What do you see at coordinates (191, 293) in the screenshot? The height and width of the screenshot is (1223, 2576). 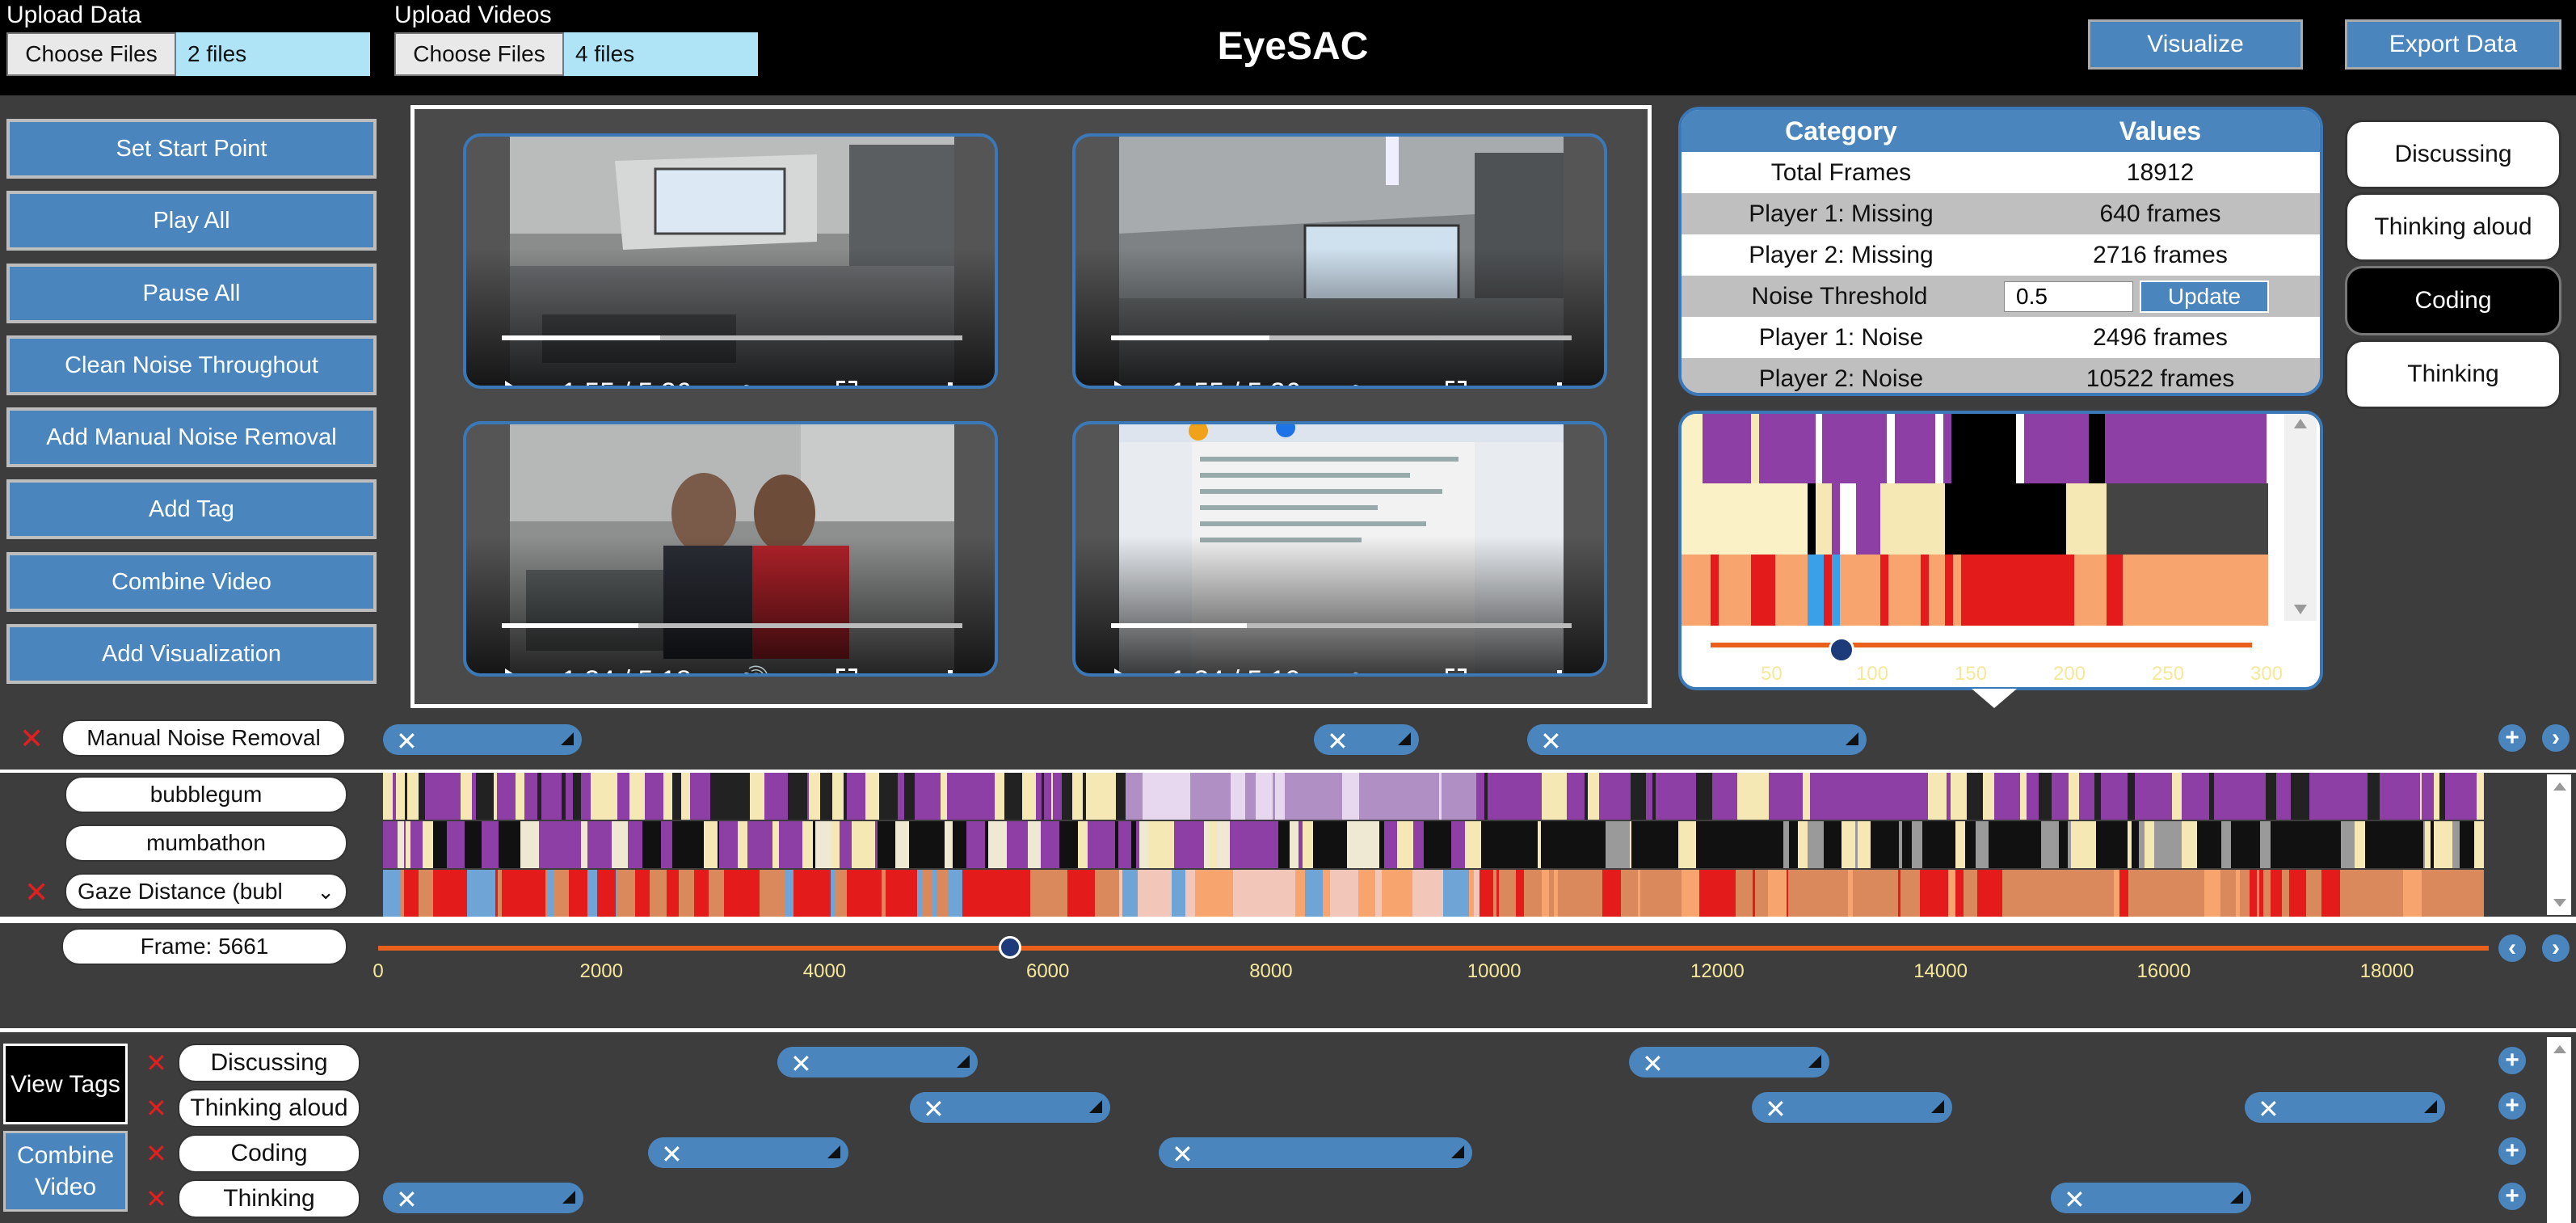 I see `pause-all-button: Pause All` at bounding box center [191, 293].